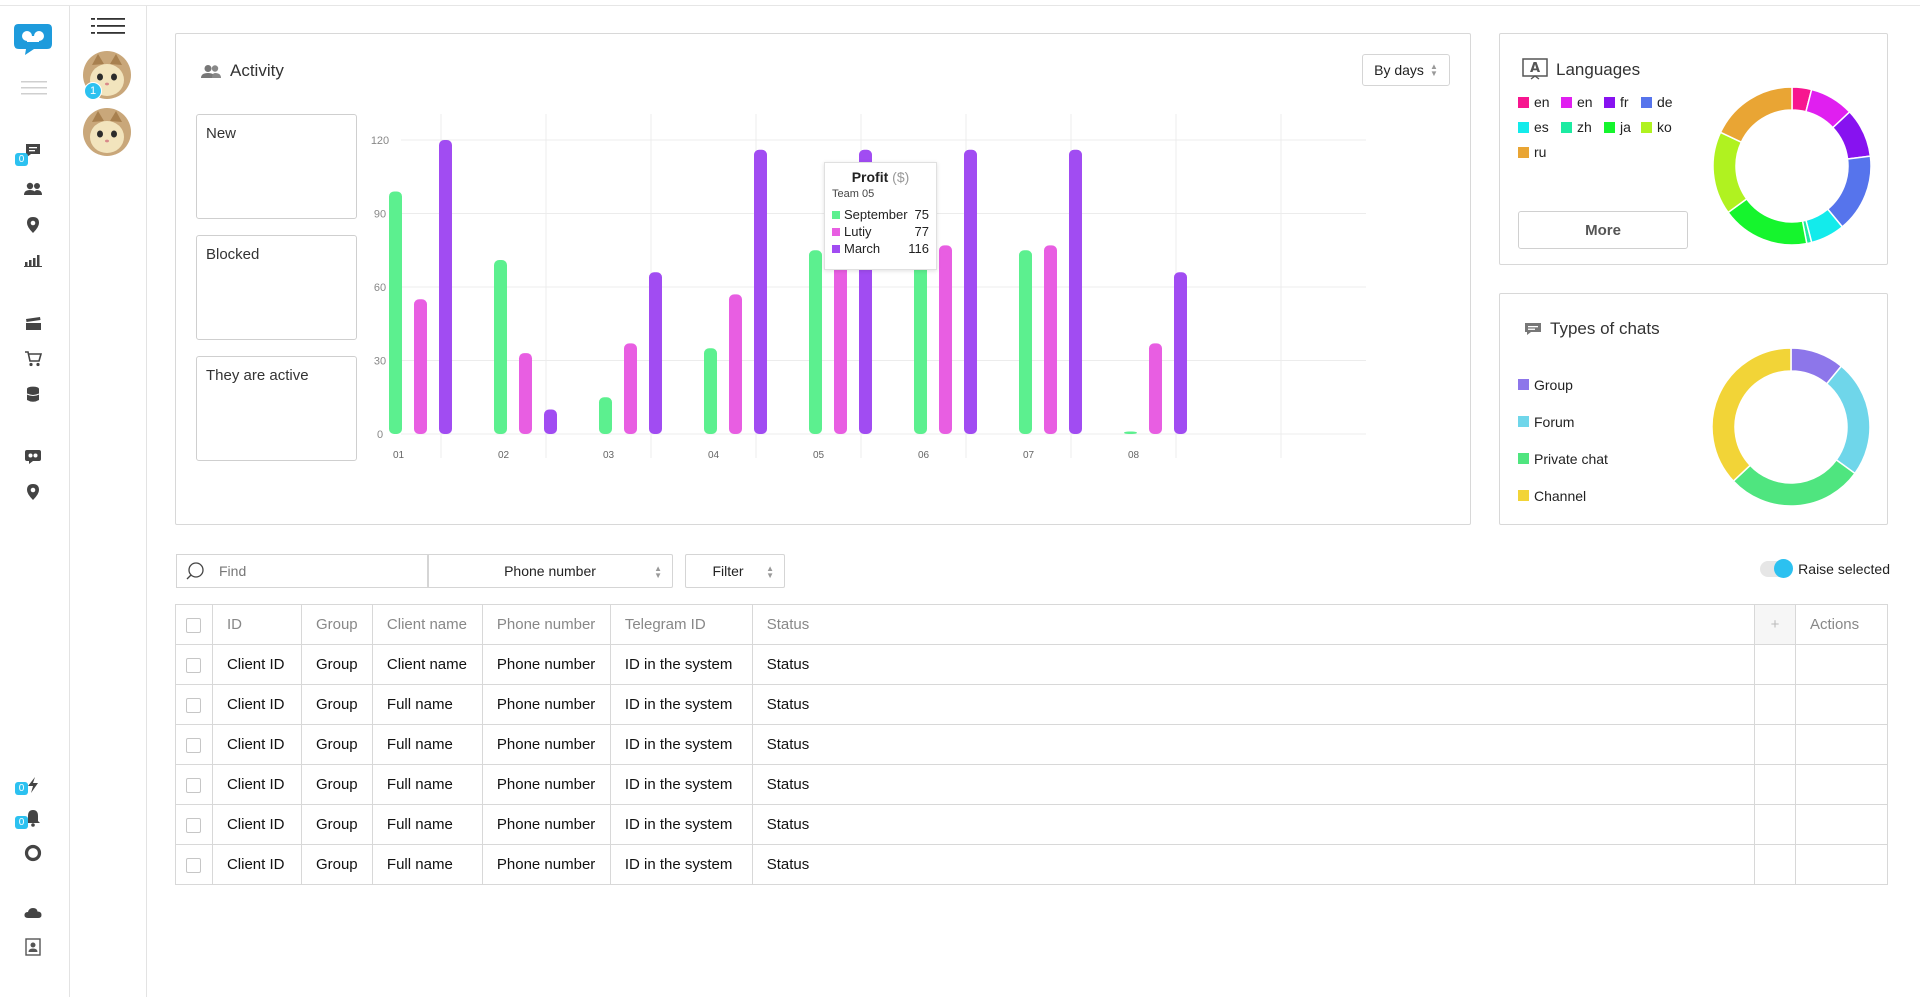 The width and height of the screenshot is (1920, 997). Describe the element at coordinates (1571, 458) in the screenshot. I see `legend-label: Private chat` at that location.